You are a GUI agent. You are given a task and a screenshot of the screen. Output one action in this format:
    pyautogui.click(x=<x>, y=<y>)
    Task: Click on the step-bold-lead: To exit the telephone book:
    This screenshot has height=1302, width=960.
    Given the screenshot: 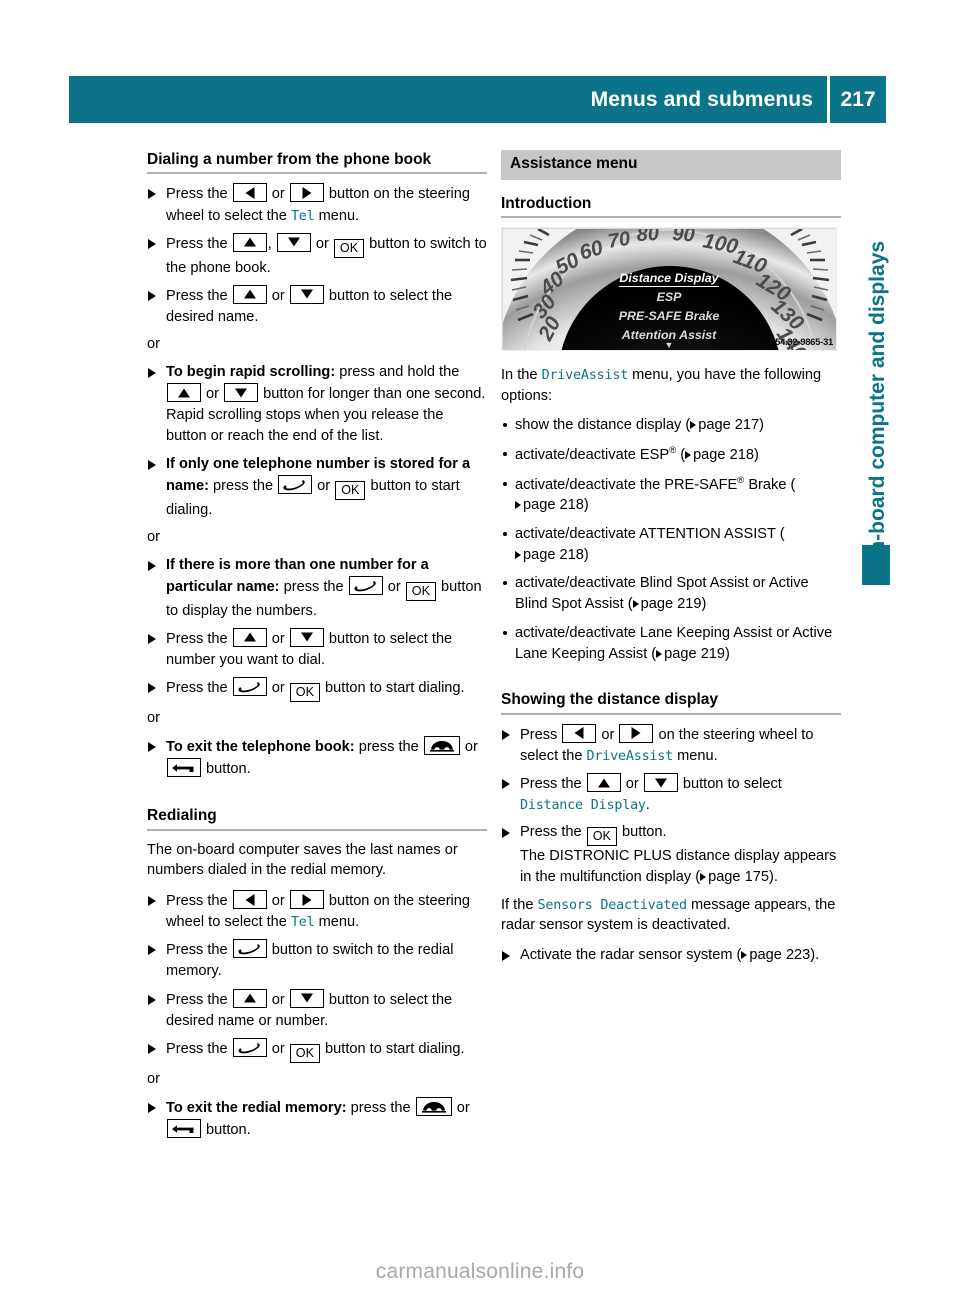 What is the action you would take?
    pyautogui.click(x=260, y=746)
    